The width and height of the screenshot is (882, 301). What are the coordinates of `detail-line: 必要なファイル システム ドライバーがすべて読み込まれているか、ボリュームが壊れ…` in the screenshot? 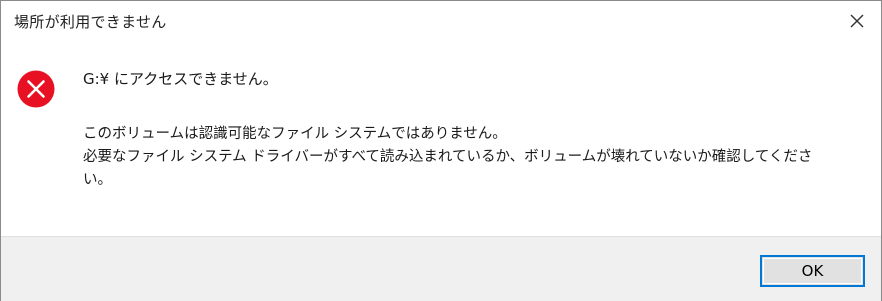 It's located at (448, 157).